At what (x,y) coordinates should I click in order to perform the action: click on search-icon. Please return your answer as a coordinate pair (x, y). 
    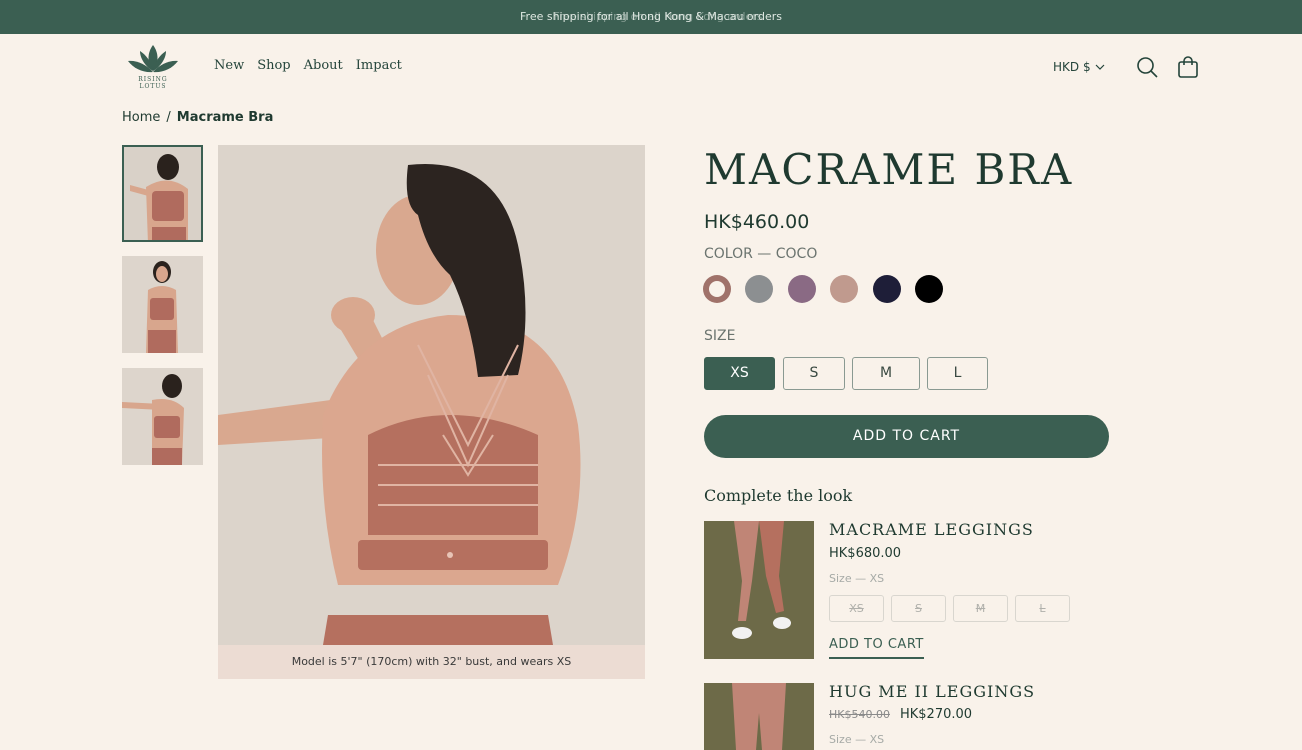
    Looking at the image, I should click on (1147, 67).